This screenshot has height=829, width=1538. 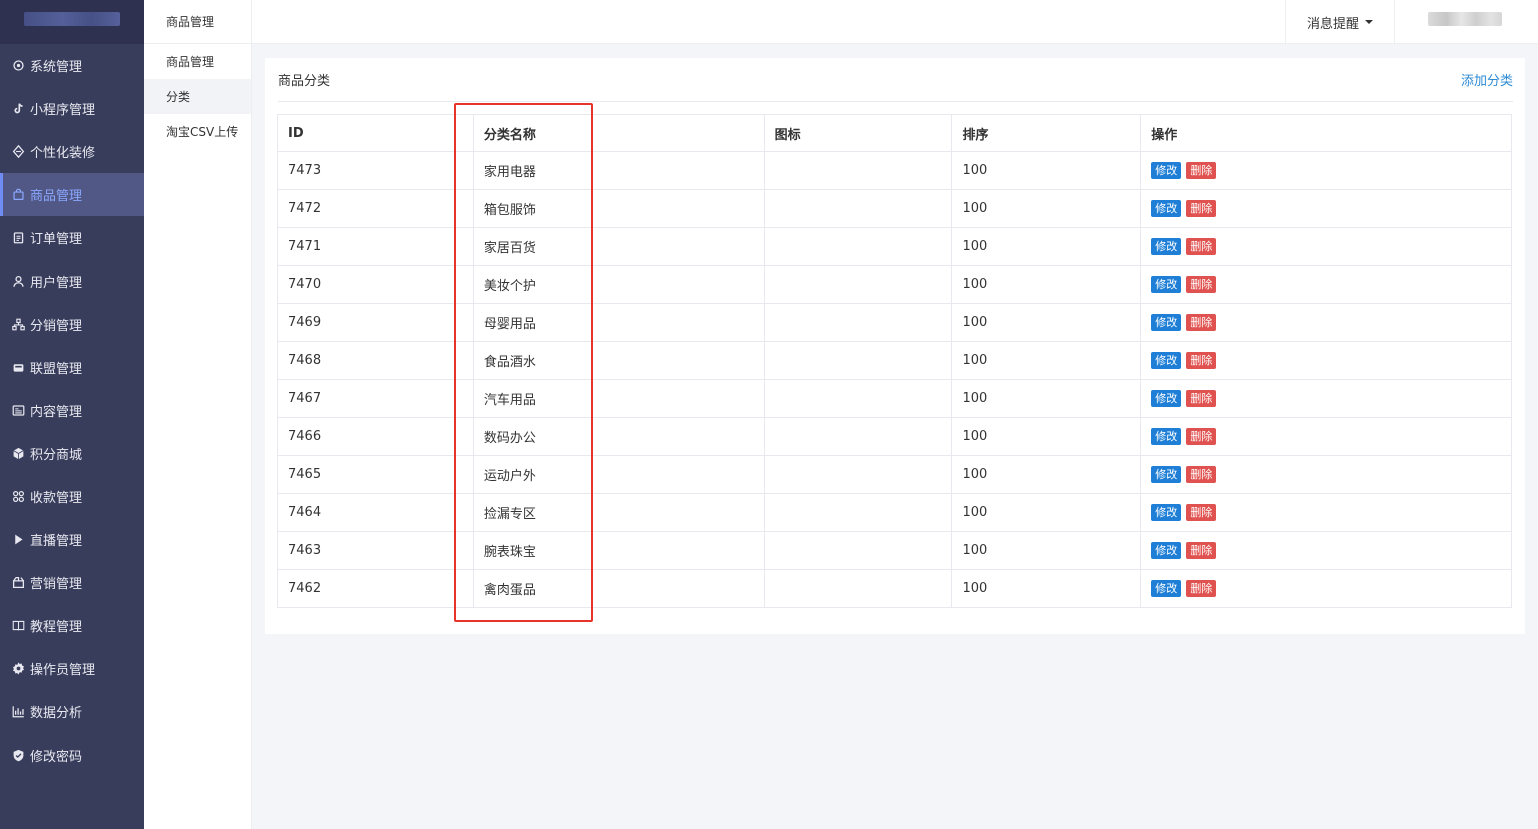 I want to click on add-category-link: 添加分类, so click(x=1487, y=79).